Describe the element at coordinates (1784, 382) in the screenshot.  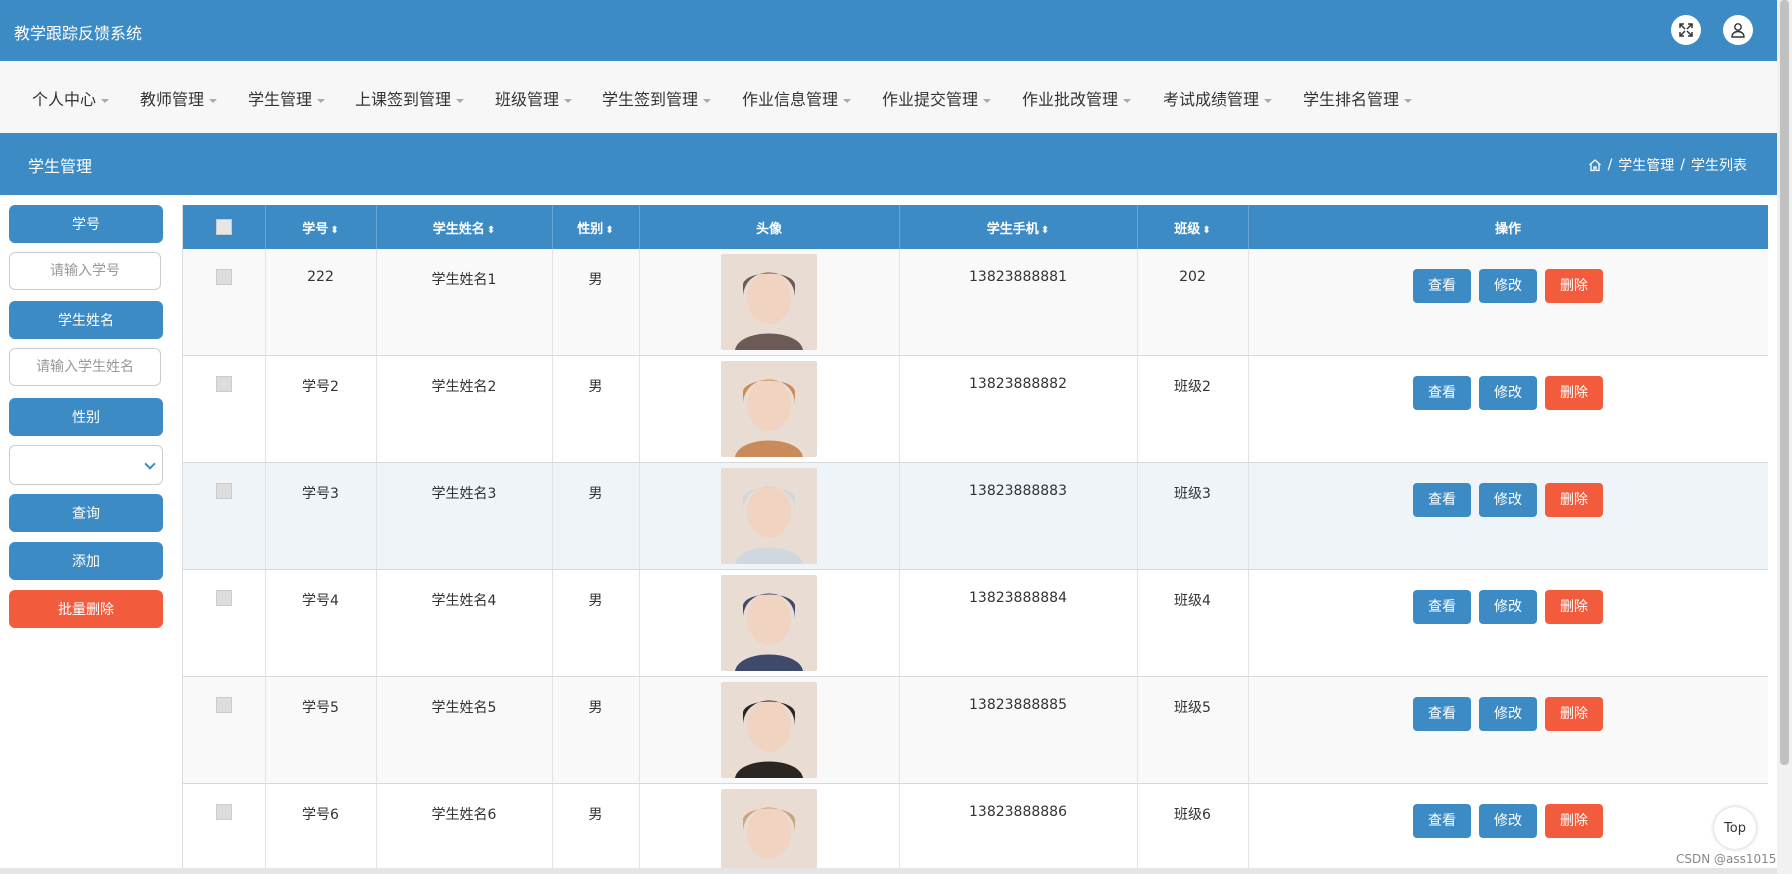
I see `scrollbar-thumb` at that location.